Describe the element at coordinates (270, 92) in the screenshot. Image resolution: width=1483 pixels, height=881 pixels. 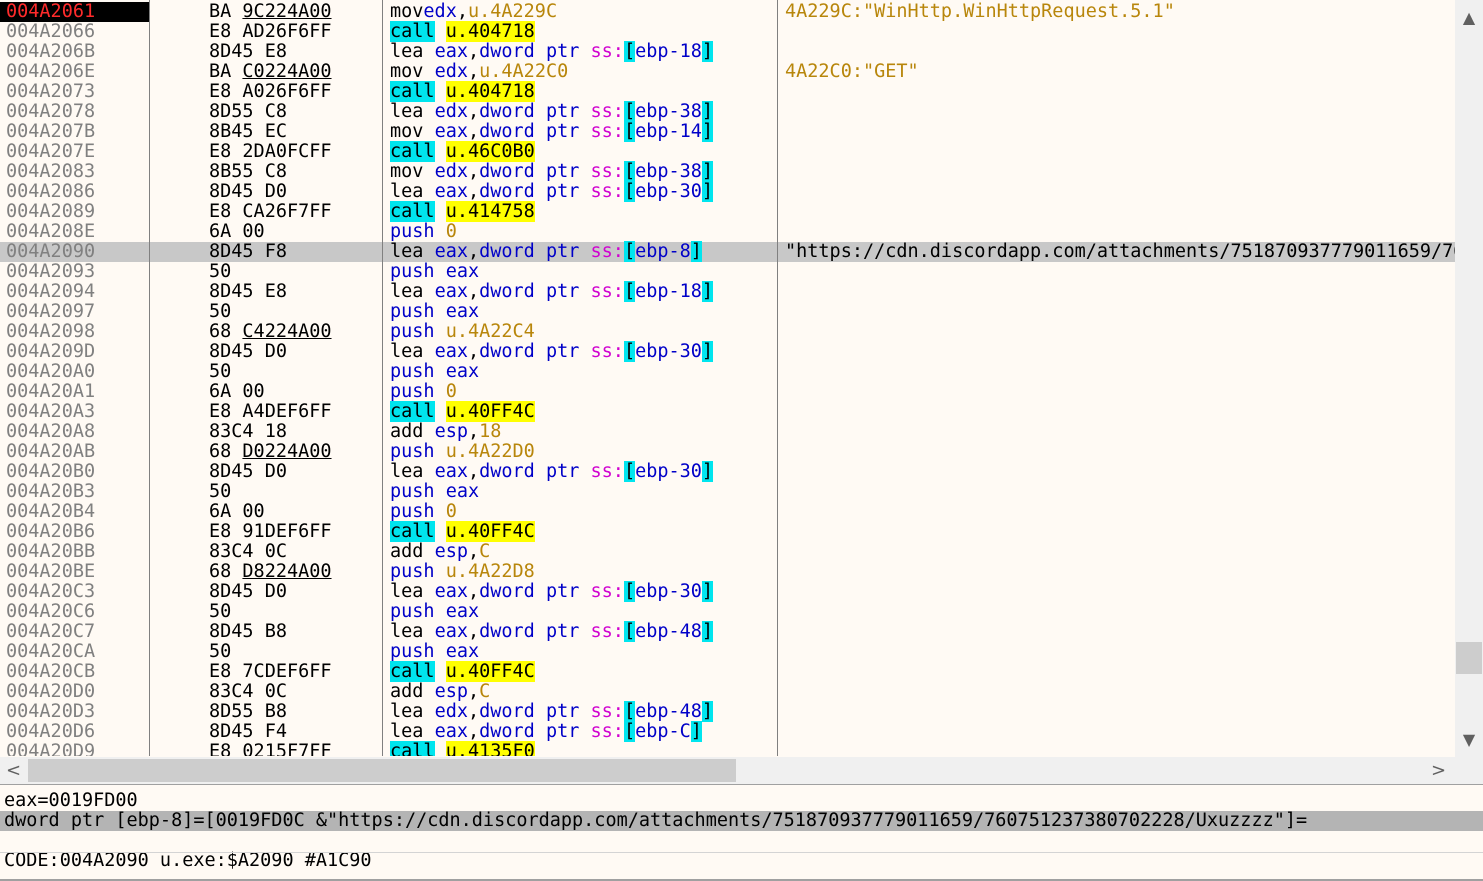
I see `bytes-cell: E8 A026F6FF` at that location.